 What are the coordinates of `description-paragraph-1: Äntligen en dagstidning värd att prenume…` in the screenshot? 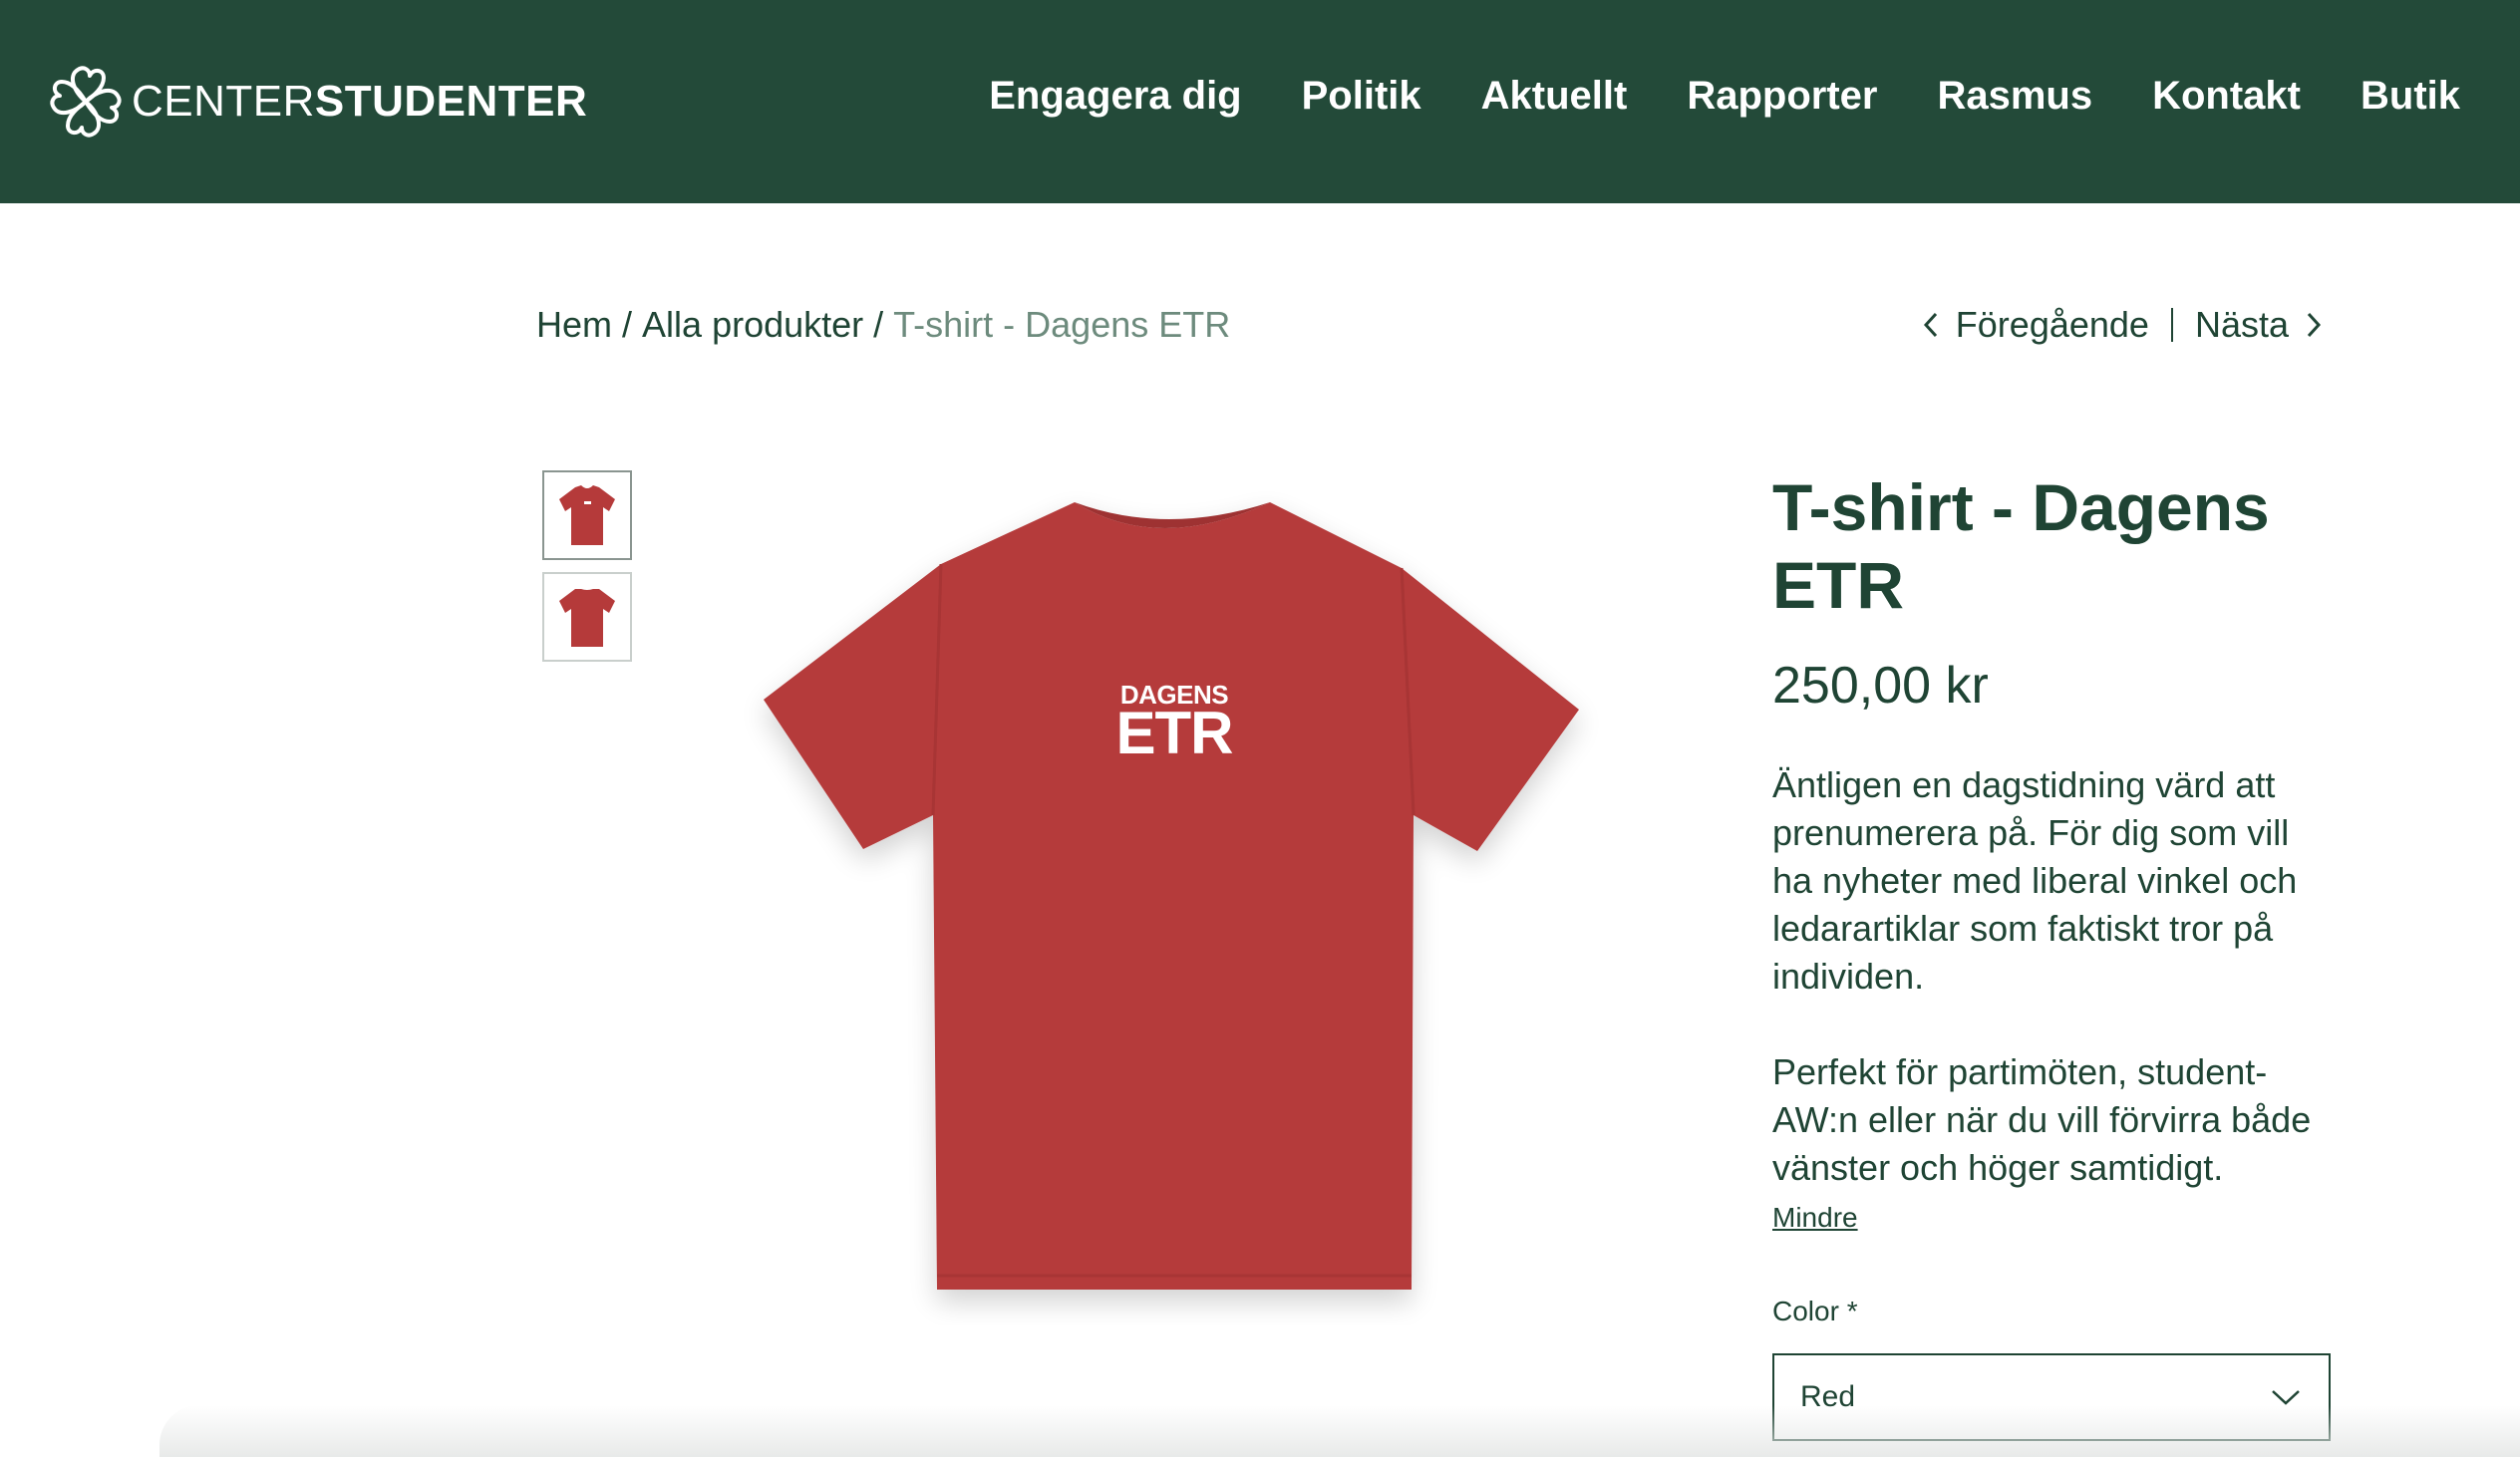 It's located at (2035, 880).